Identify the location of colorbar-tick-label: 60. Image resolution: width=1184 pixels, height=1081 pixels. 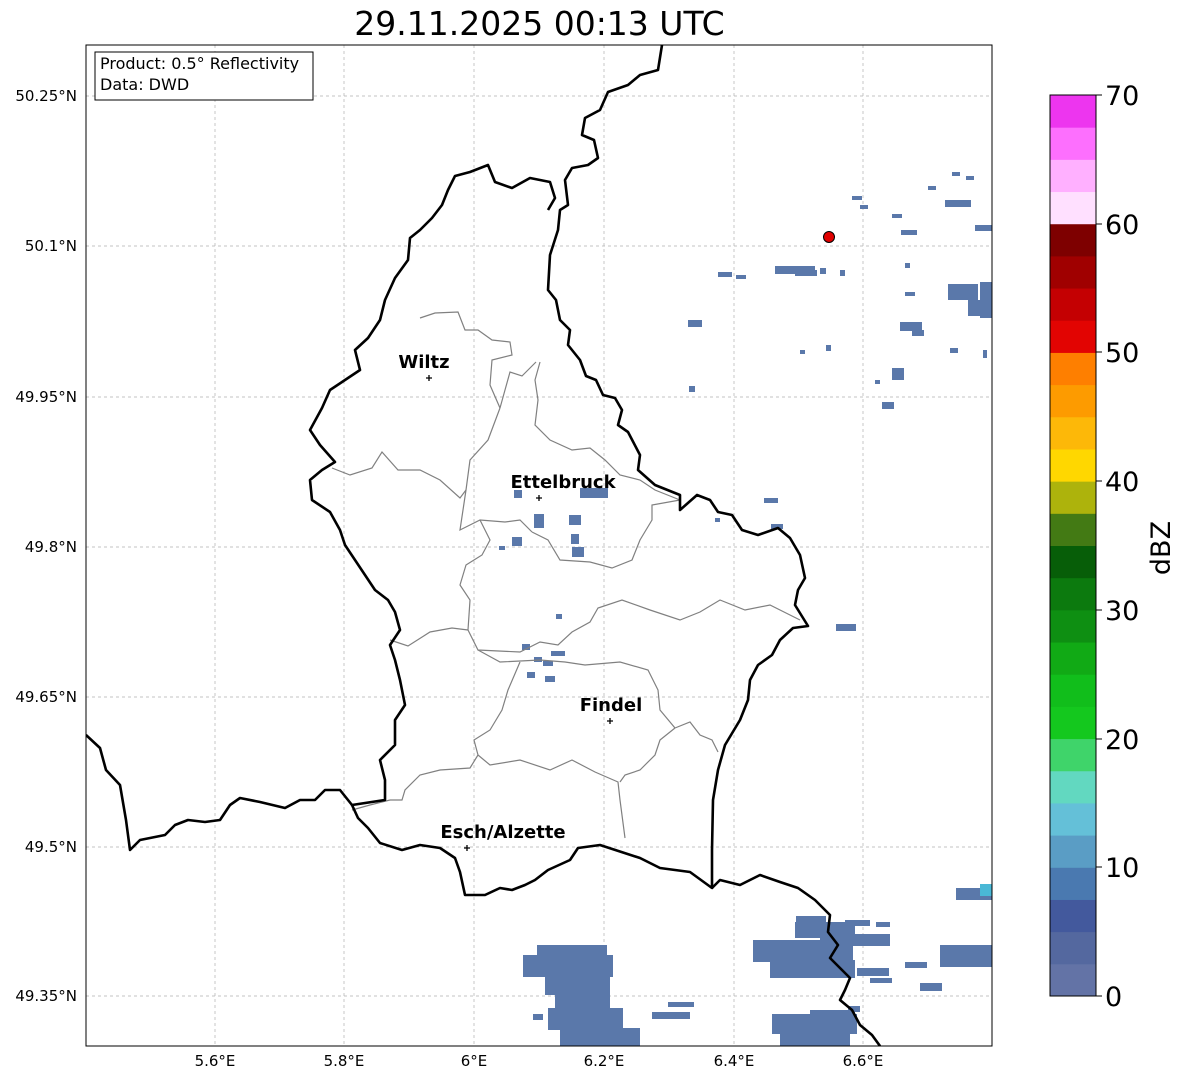
(1122, 225).